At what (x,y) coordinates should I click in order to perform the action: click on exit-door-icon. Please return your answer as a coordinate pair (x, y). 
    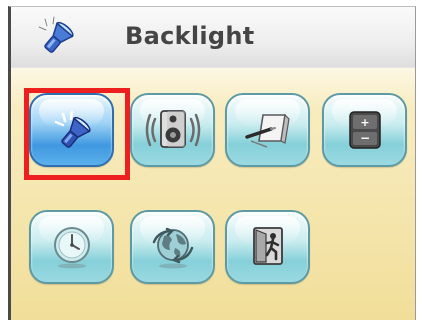
    Looking at the image, I should click on (267, 246).